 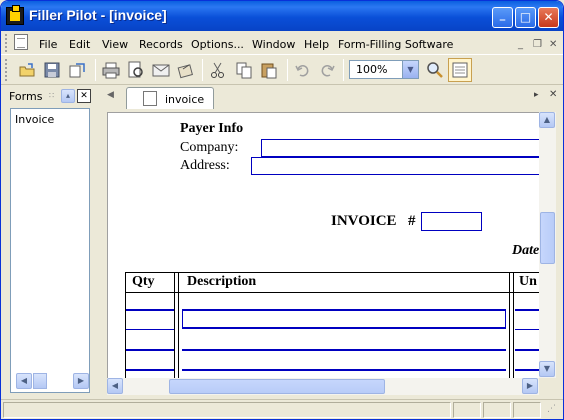 I want to click on column-header-qty: Qty, so click(x=143, y=281).